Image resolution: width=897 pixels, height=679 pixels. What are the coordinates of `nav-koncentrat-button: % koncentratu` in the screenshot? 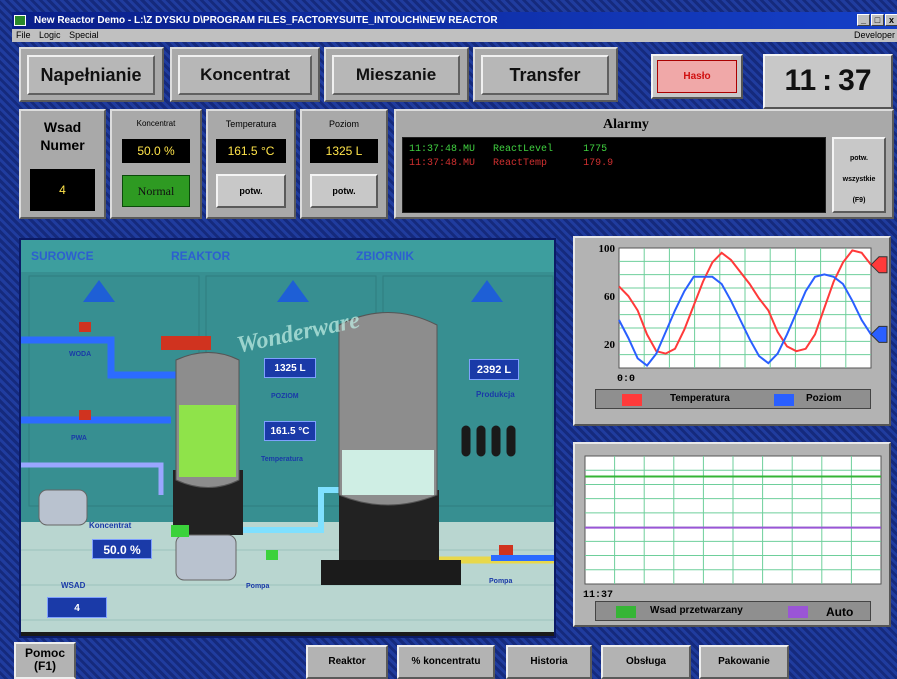 It's located at (446, 662).